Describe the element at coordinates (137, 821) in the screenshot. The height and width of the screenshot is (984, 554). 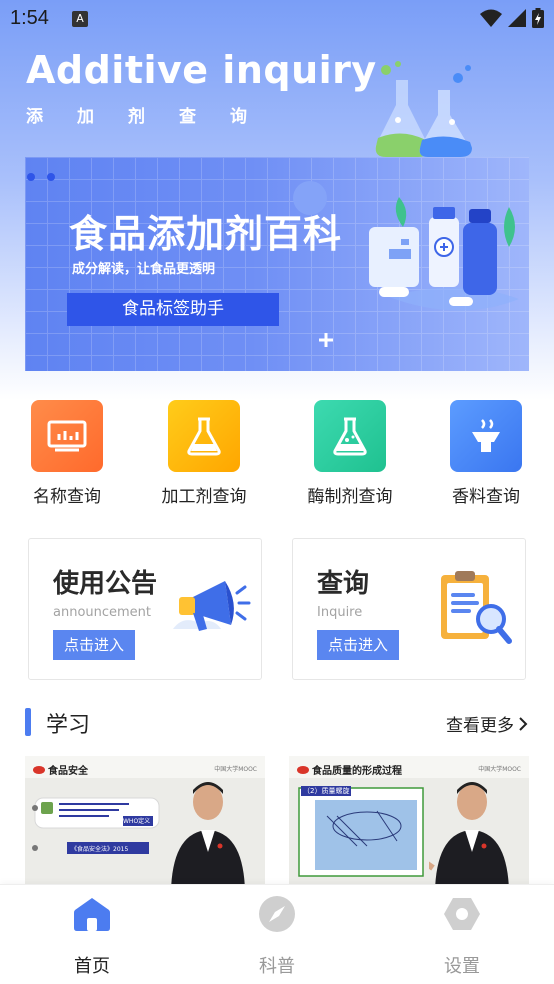
I see `slide-box-label: WHO定义` at that location.